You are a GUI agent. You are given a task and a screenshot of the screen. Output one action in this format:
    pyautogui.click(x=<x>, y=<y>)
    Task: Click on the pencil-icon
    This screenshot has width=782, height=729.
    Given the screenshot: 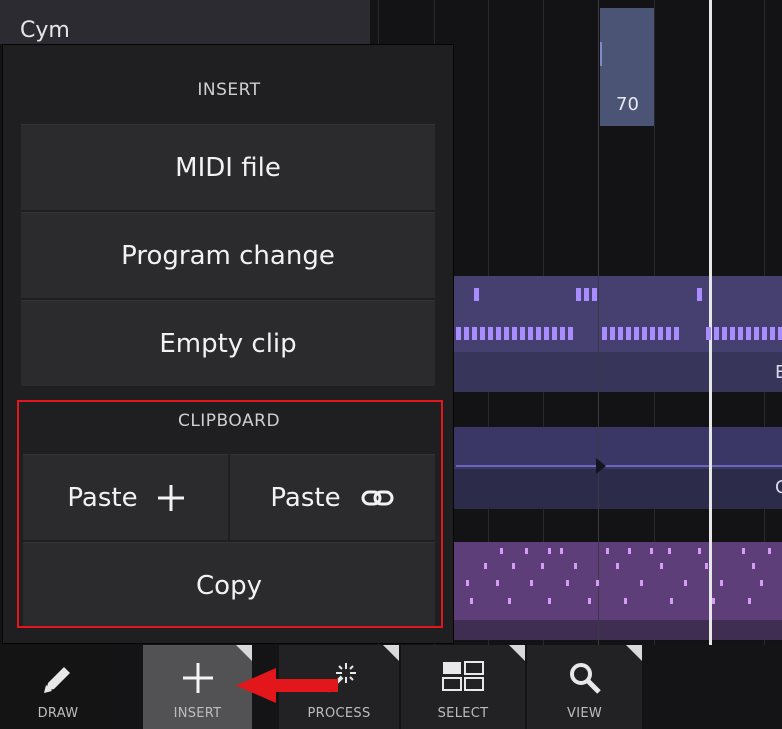 What is the action you would take?
    pyautogui.click(x=58, y=681)
    